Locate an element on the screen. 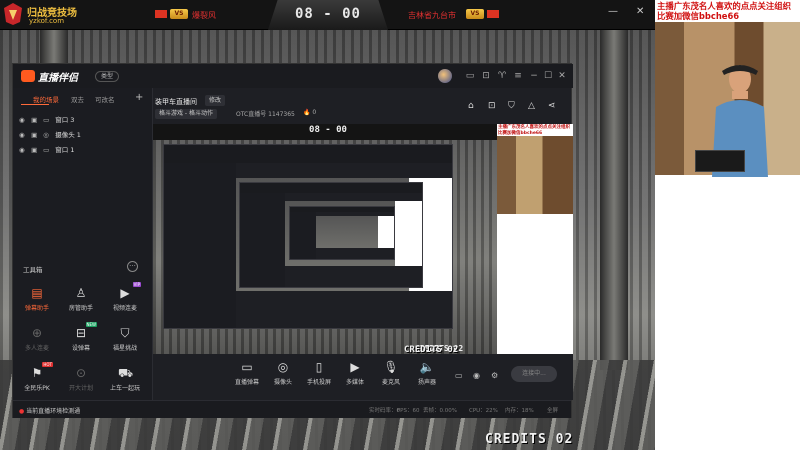 This screenshot has width=800, height=450. edit-room-button: 修改 is located at coordinates (215, 100).